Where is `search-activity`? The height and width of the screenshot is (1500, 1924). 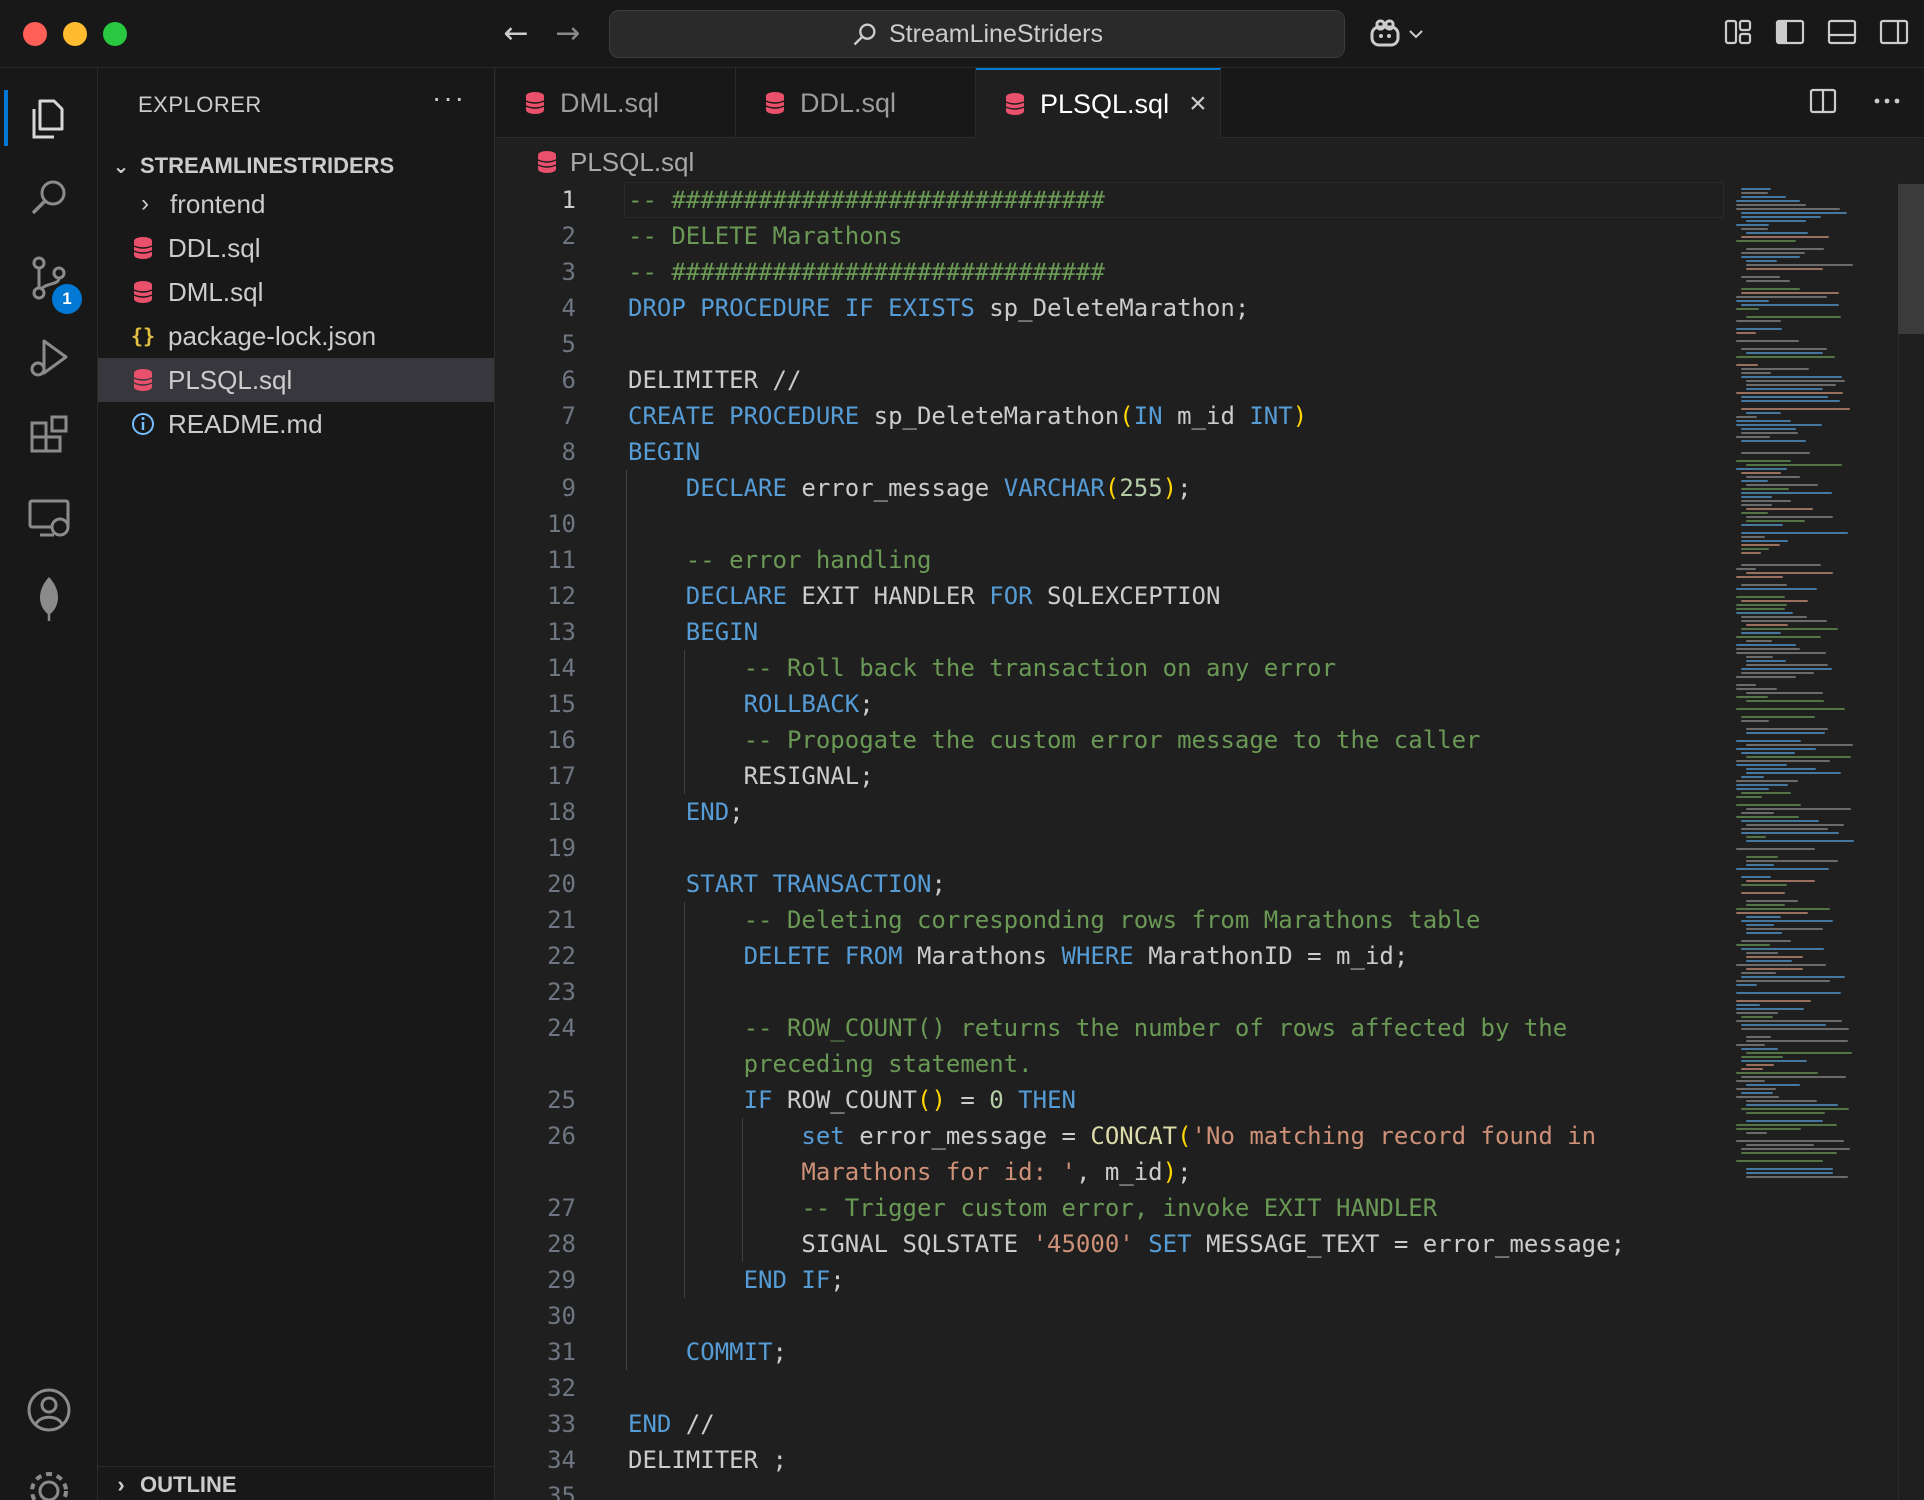
search-activity is located at coordinates (49, 198).